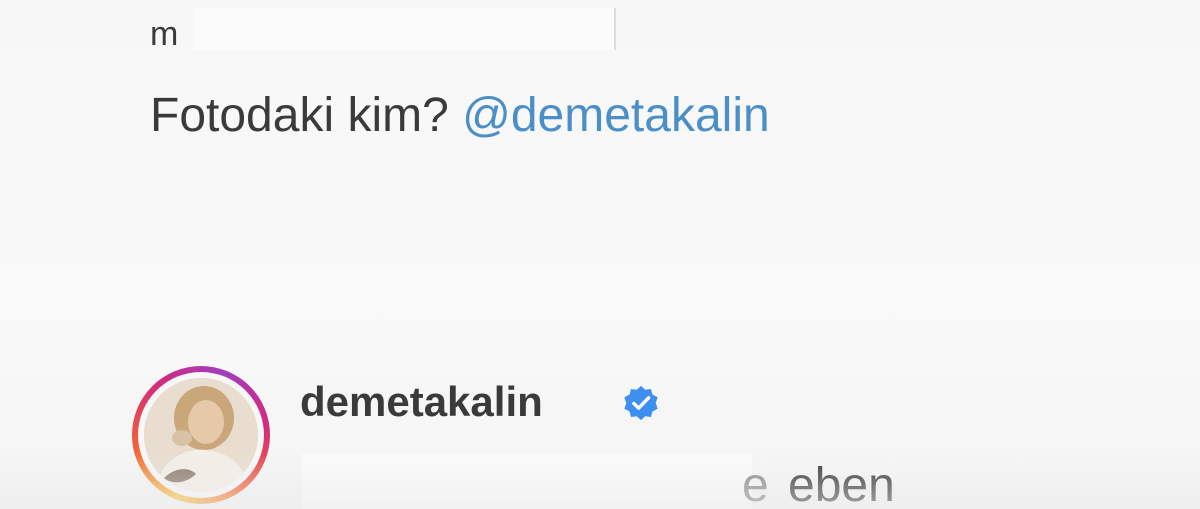 This screenshot has width=1200, height=509. I want to click on avatar, so click(201, 435).